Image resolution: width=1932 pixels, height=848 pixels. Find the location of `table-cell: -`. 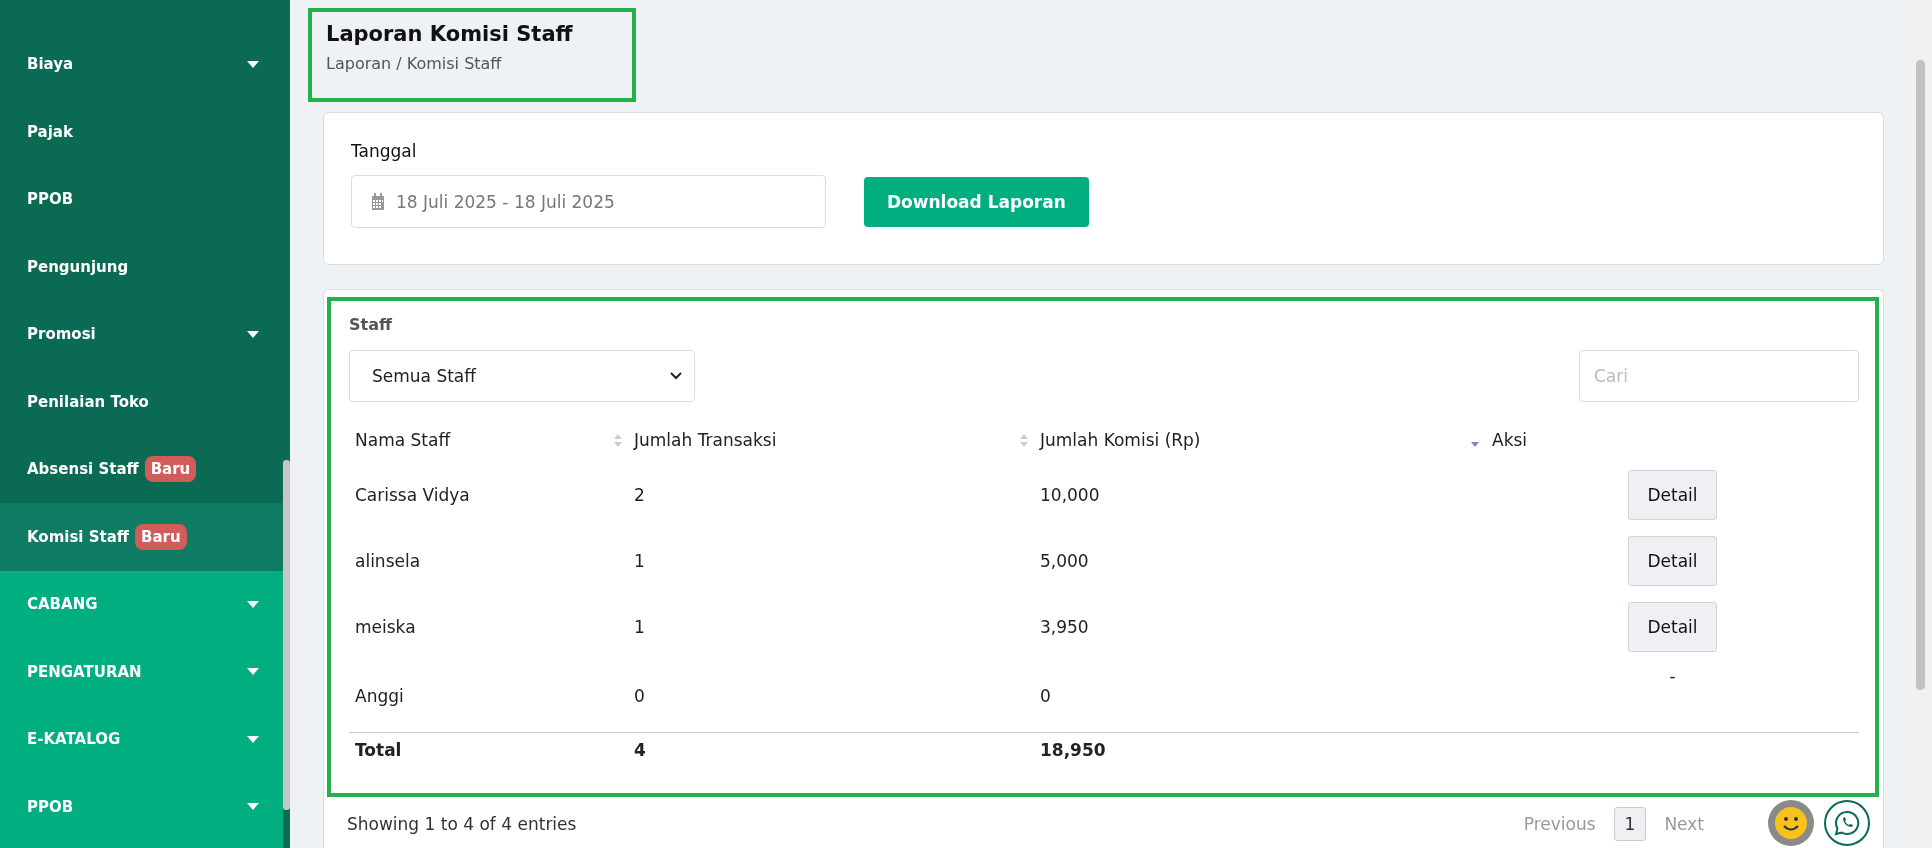

table-cell: - is located at coordinates (1672, 676).